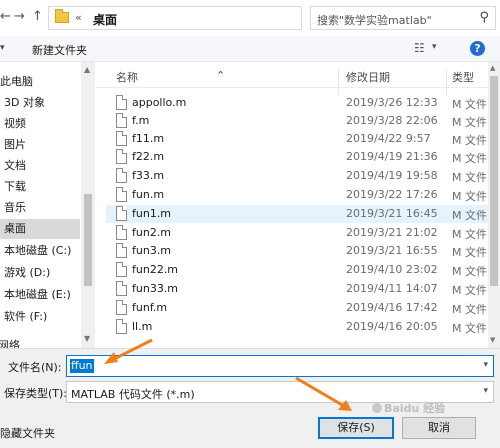 This screenshot has width=500, height=448. Describe the element at coordinates (297, 121) in the screenshot. I see `file-row: f.m 2019/3/28 22:06 M 文件` at that location.